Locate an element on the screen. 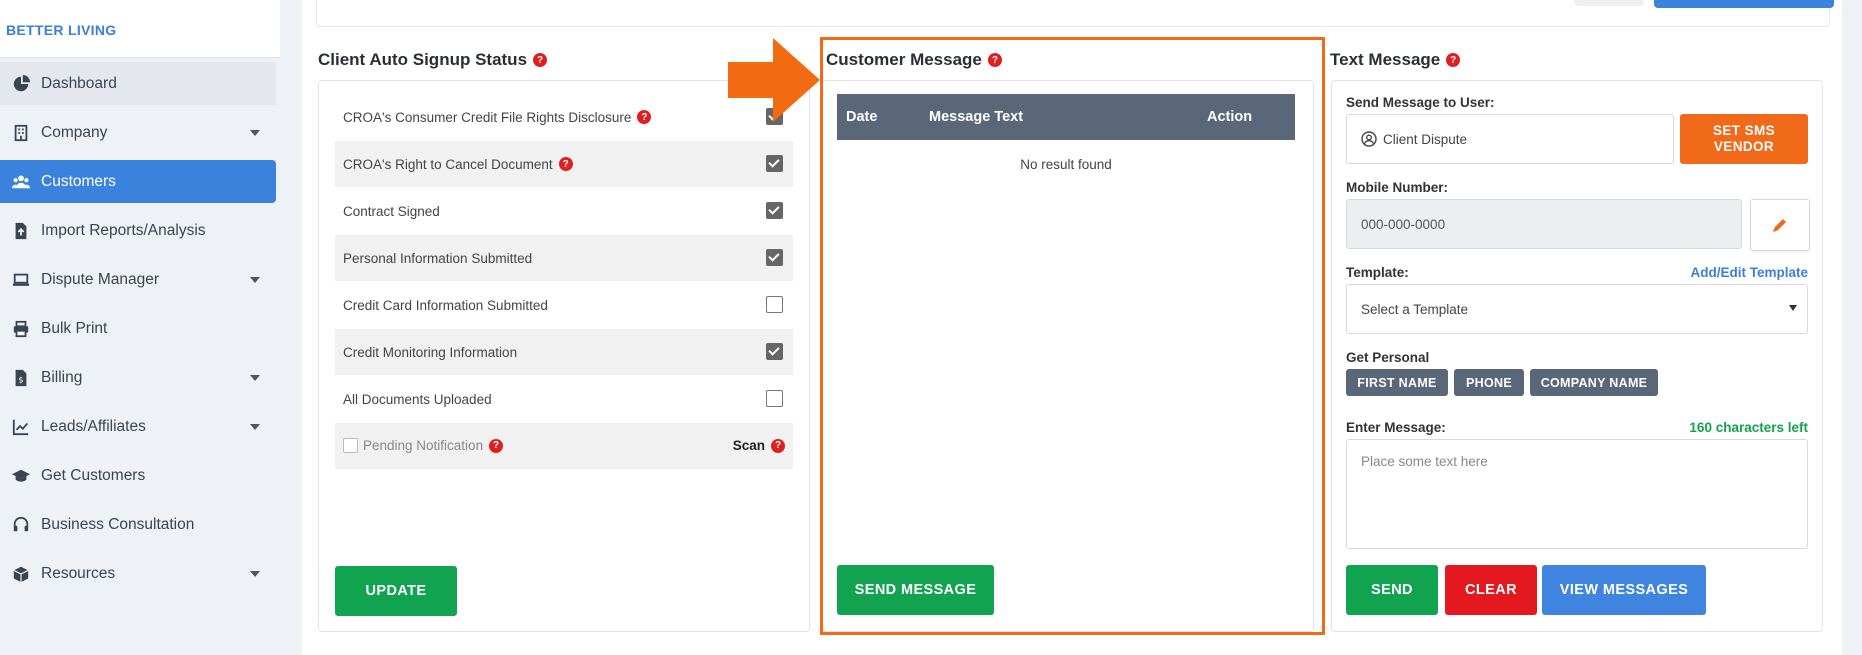 The width and height of the screenshot is (1862, 655). signup-row: Personal Information Submitted is located at coordinates (564, 258).